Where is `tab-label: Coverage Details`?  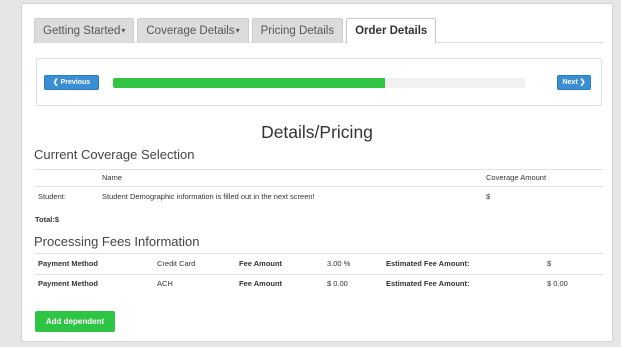 tab-label: Coverage Details is located at coordinates (190, 31).